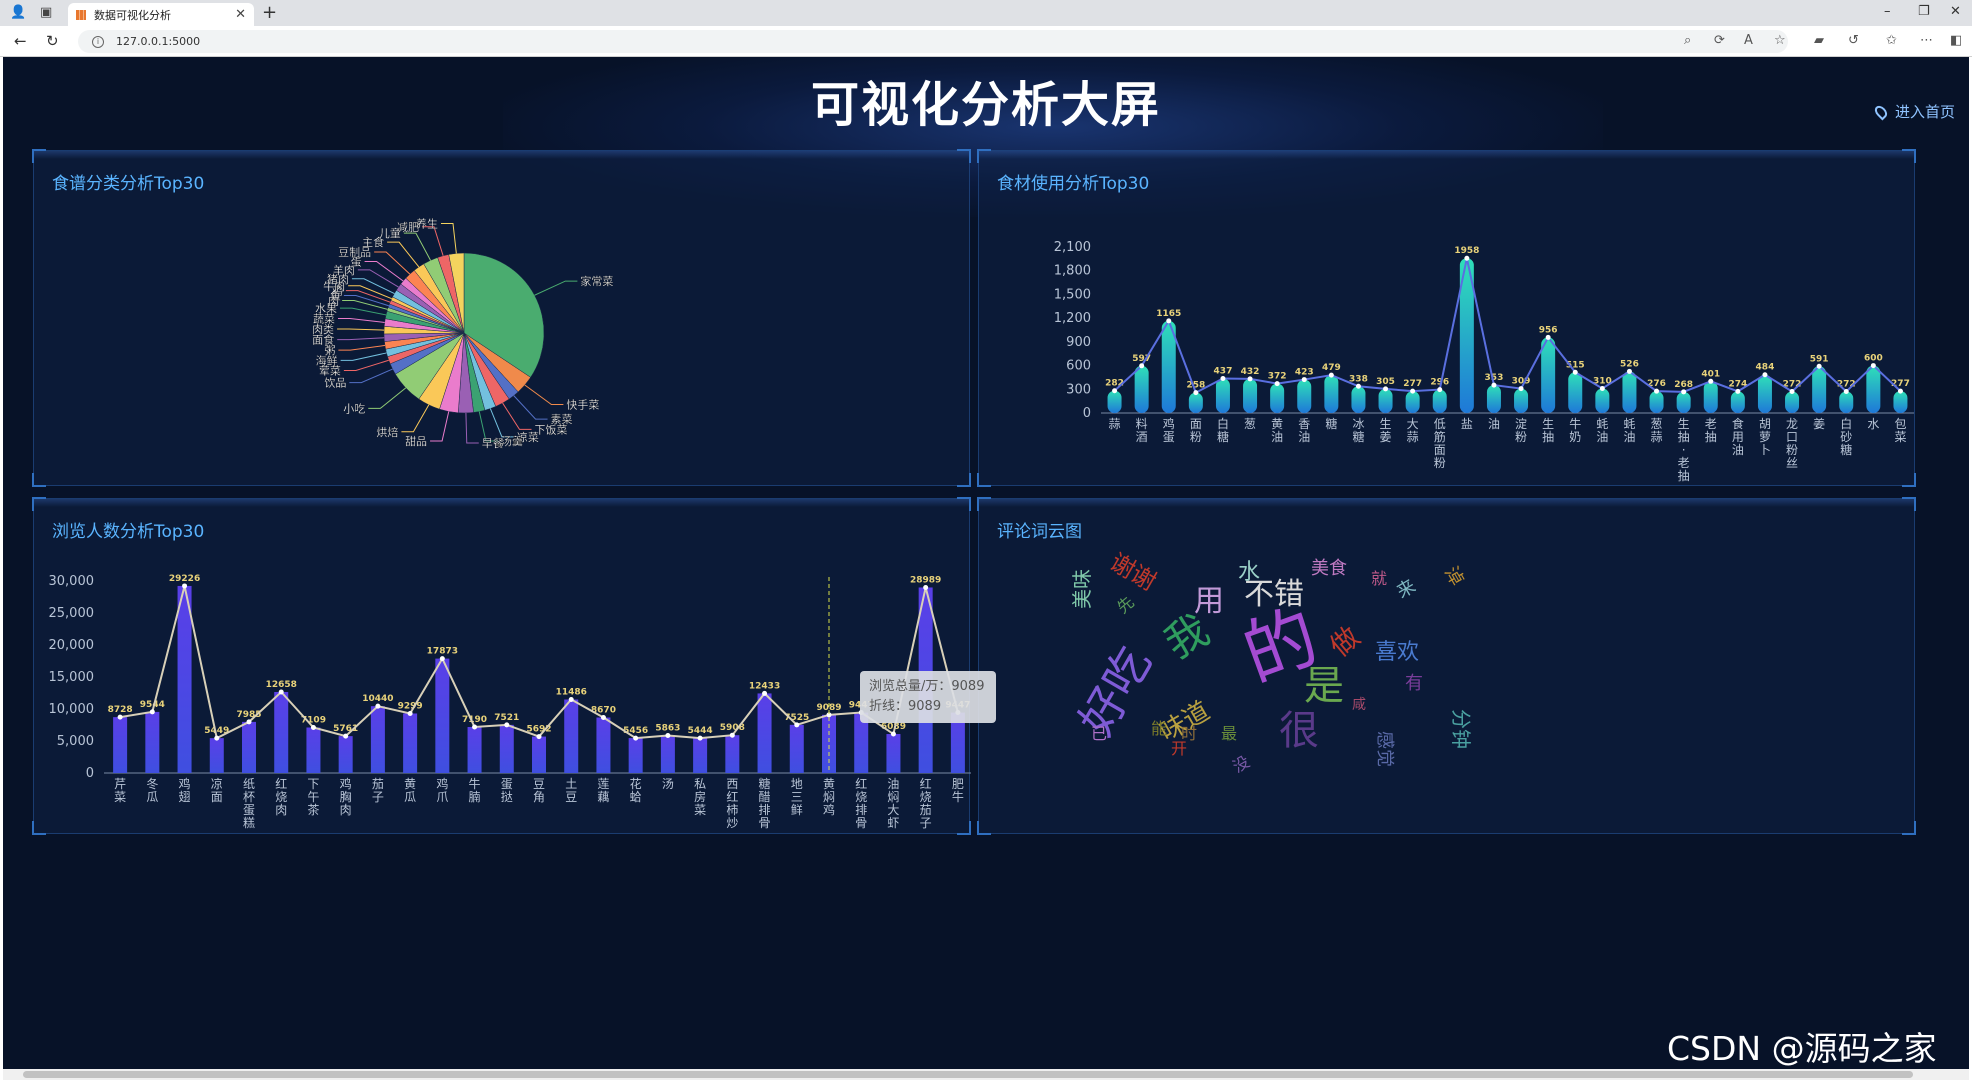 The height and width of the screenshot is (1080, 1972). What do you see at coordinates (1324, 686) in the screenshot?
I see `word: 是` at bounding box center [1324, 686].